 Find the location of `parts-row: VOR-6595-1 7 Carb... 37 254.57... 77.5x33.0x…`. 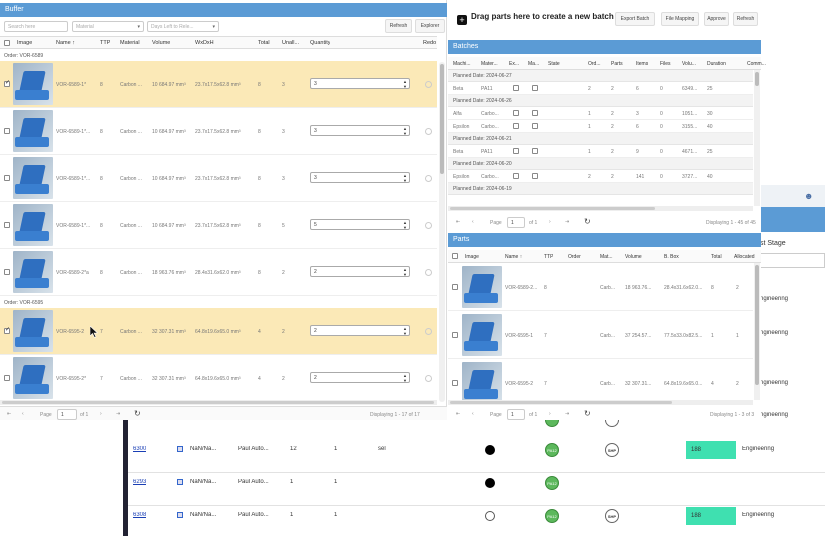

parts-row: VOR-6595-1 7 Carb... 37 254.57... 77.5x33.0x… is located at coordinates (600, 335).